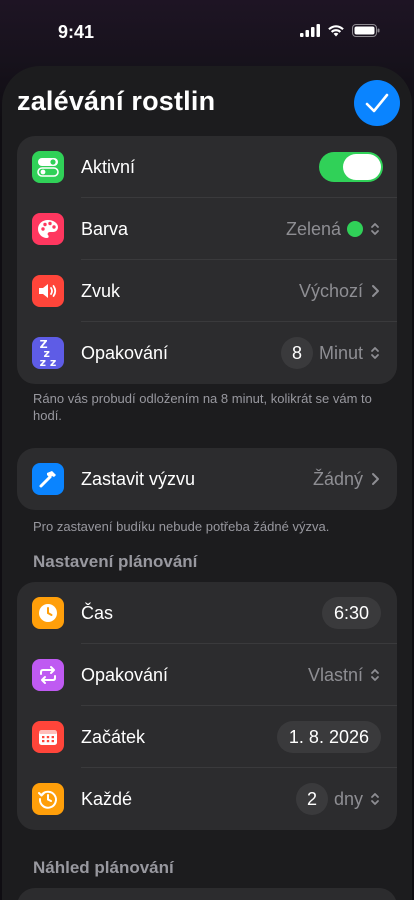 The image size is (414, 900). I want to click on status-bar: 9:41, so click(207, 32).